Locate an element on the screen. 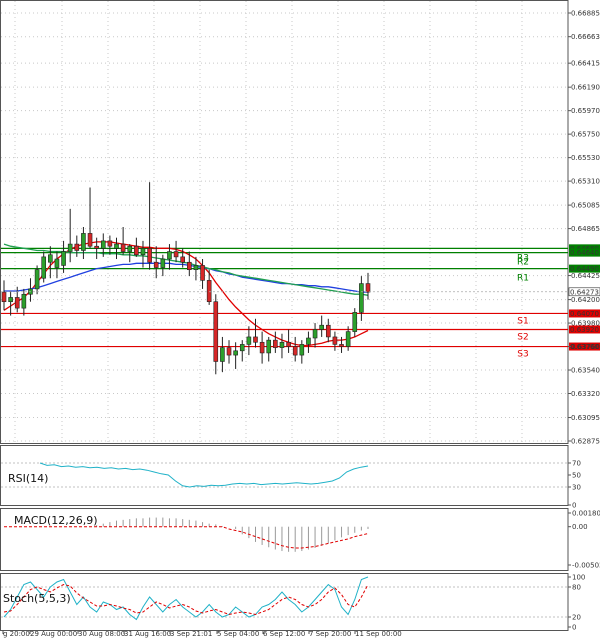 The height and width of the screenshot is (642, 600). level-name-s3: S3 is located at coordinates (522, 355).